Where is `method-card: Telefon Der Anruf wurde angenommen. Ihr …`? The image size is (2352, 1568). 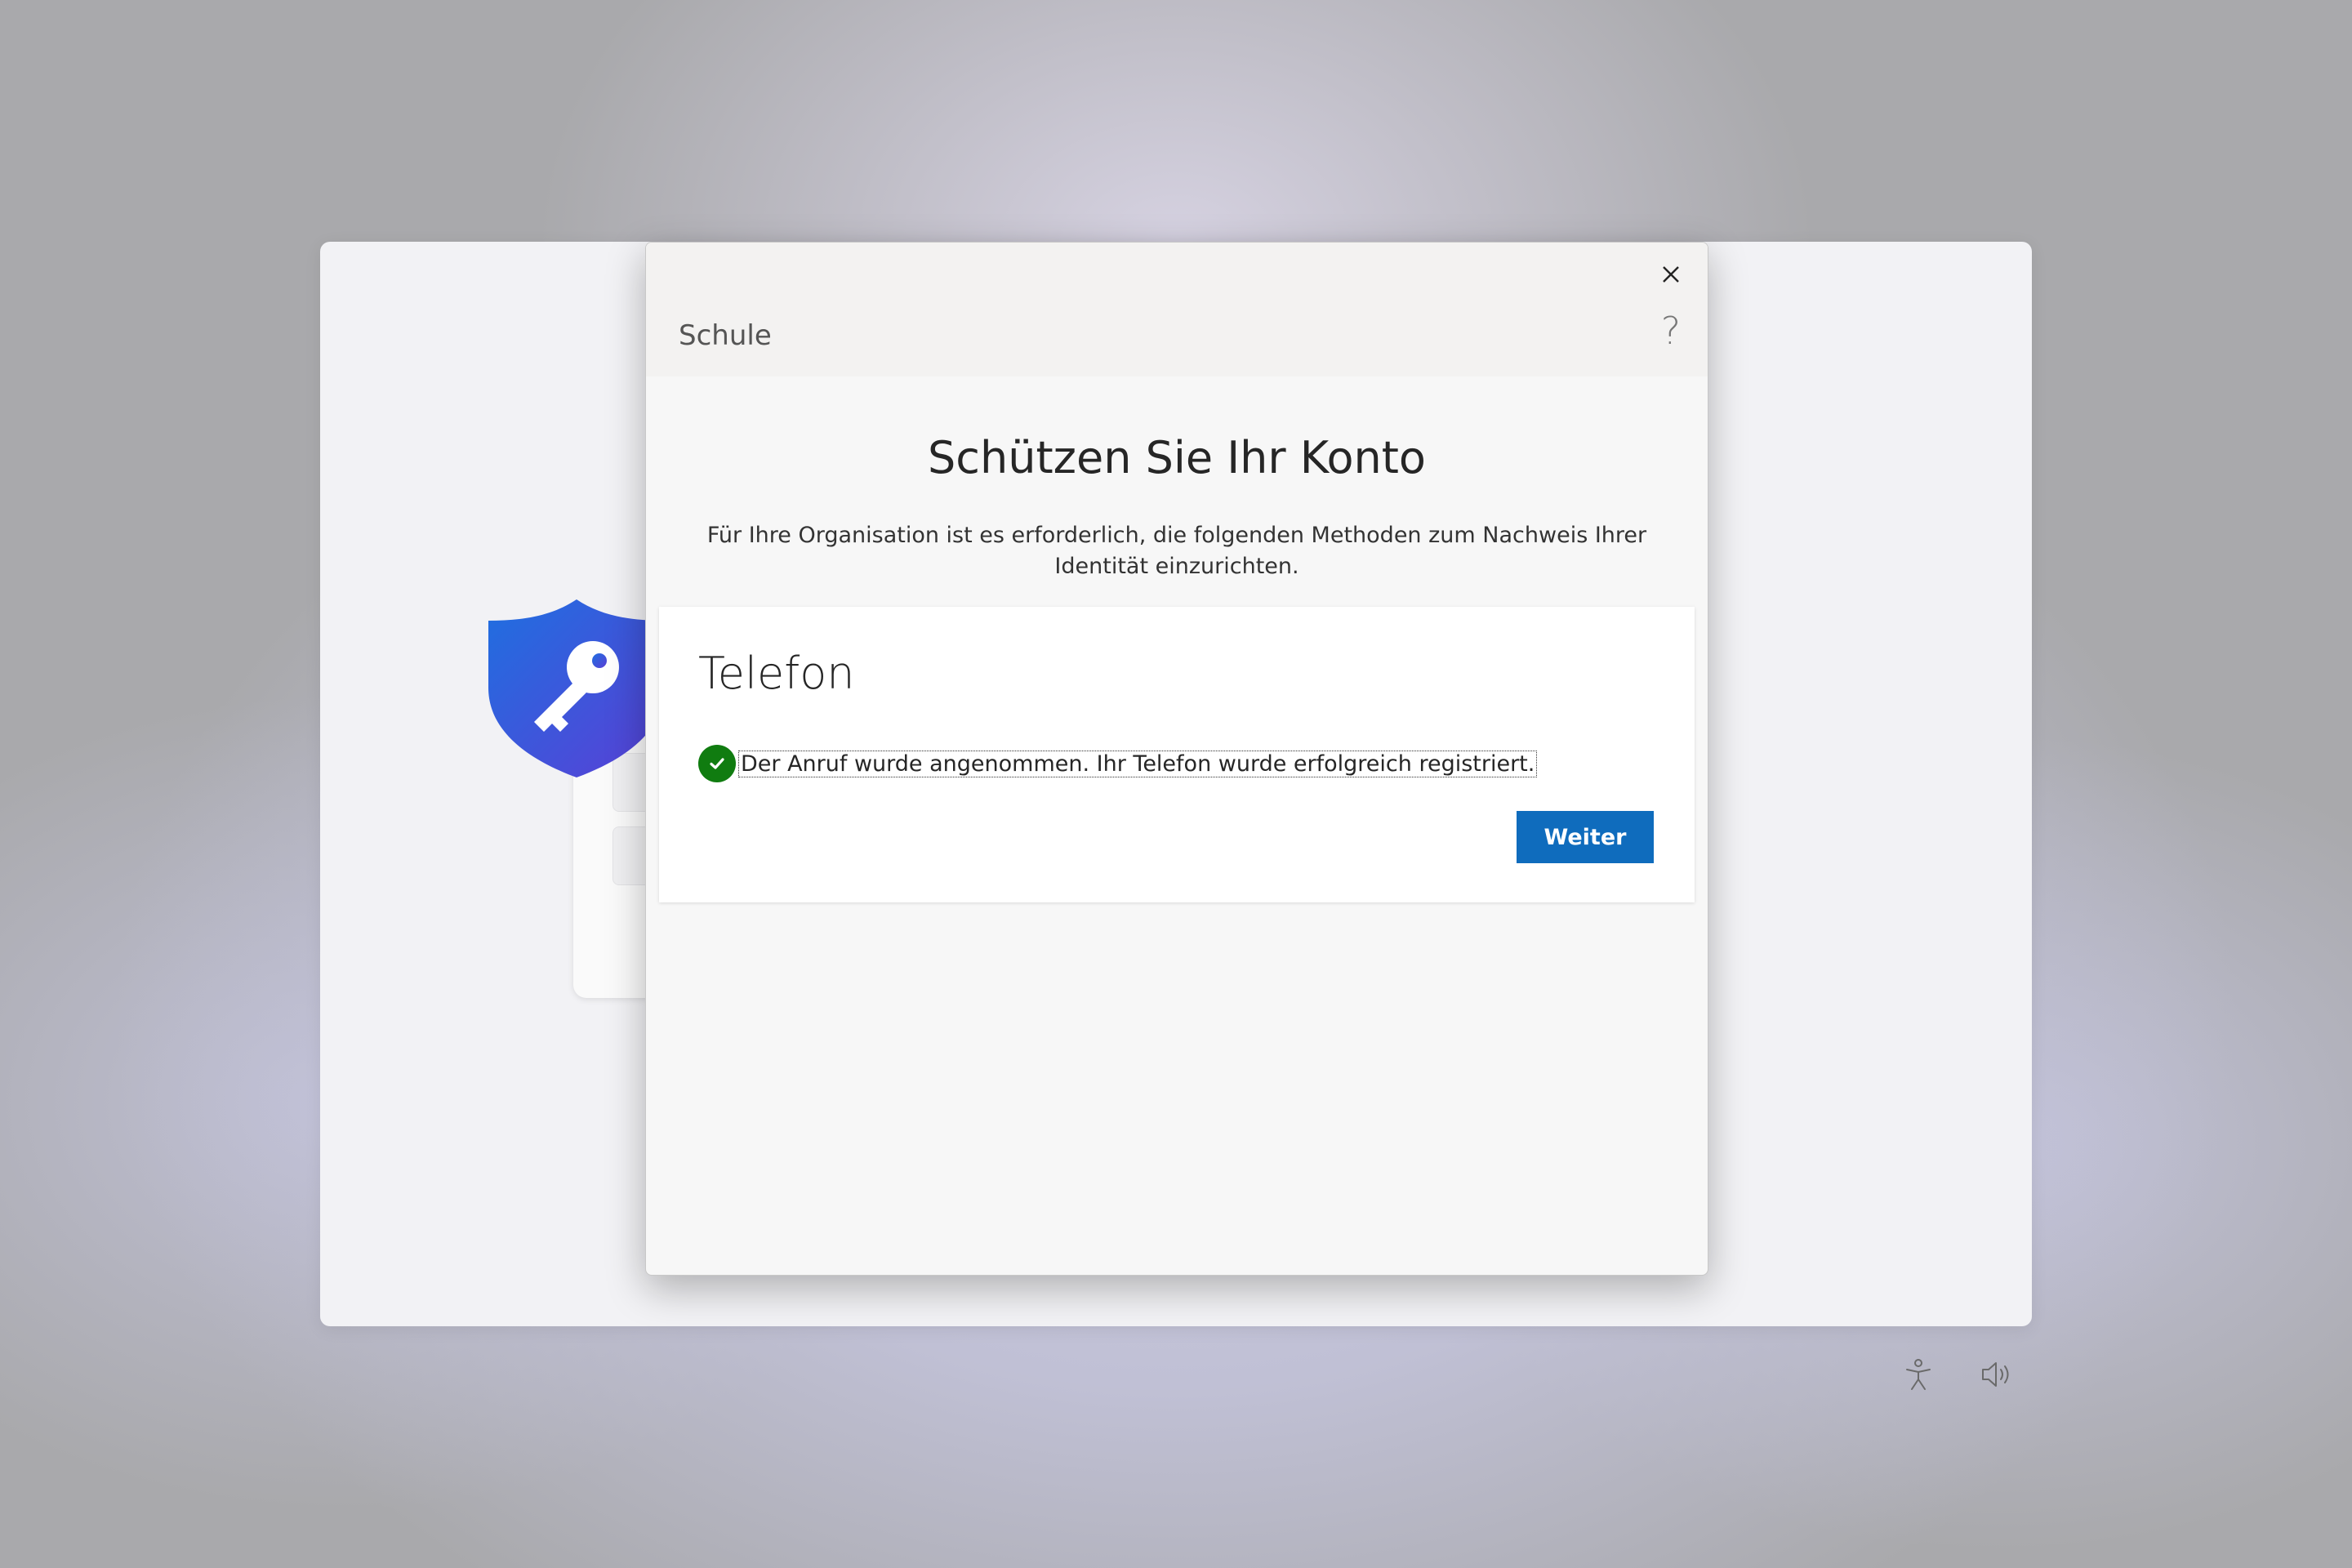 method-card: Telefon Der Anruf wurde angenommen. Ihr … is located at coordinates (1177, 754).